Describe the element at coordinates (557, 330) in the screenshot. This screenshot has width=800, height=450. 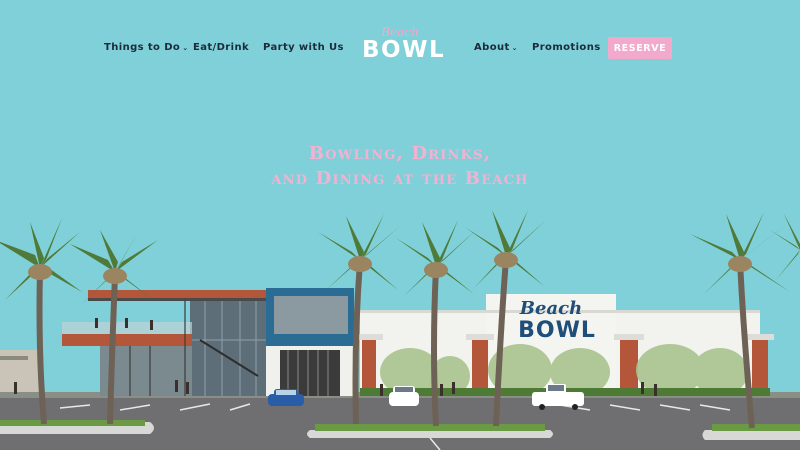
I see `building-sign-word: BOWL` at that location.